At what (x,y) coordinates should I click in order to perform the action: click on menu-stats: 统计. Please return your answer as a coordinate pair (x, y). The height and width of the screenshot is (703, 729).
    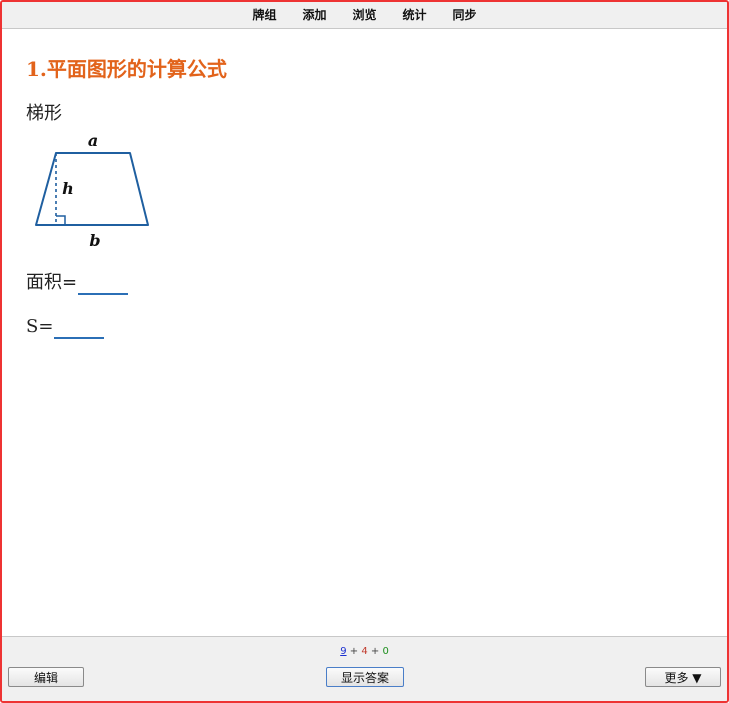
    Looking at the image, I should click on (415, 15).